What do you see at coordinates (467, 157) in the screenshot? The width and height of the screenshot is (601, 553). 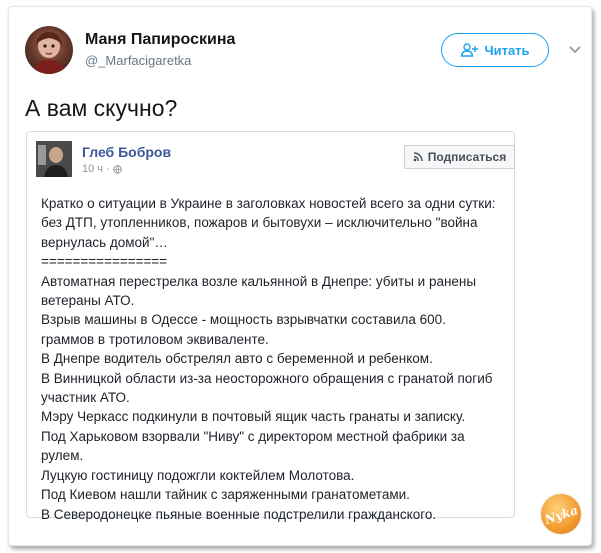 I see `subscribe-button-label: Подписаться` at bounding box center [467, 157].